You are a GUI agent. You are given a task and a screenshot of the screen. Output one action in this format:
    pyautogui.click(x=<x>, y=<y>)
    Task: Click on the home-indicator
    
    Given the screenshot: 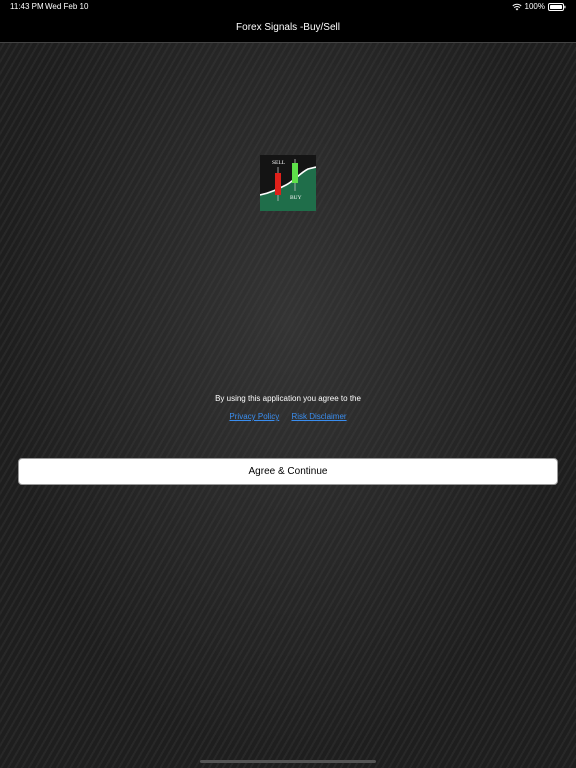 What is the action you would take?
    pyautogui.click(x=288, y=761)
    